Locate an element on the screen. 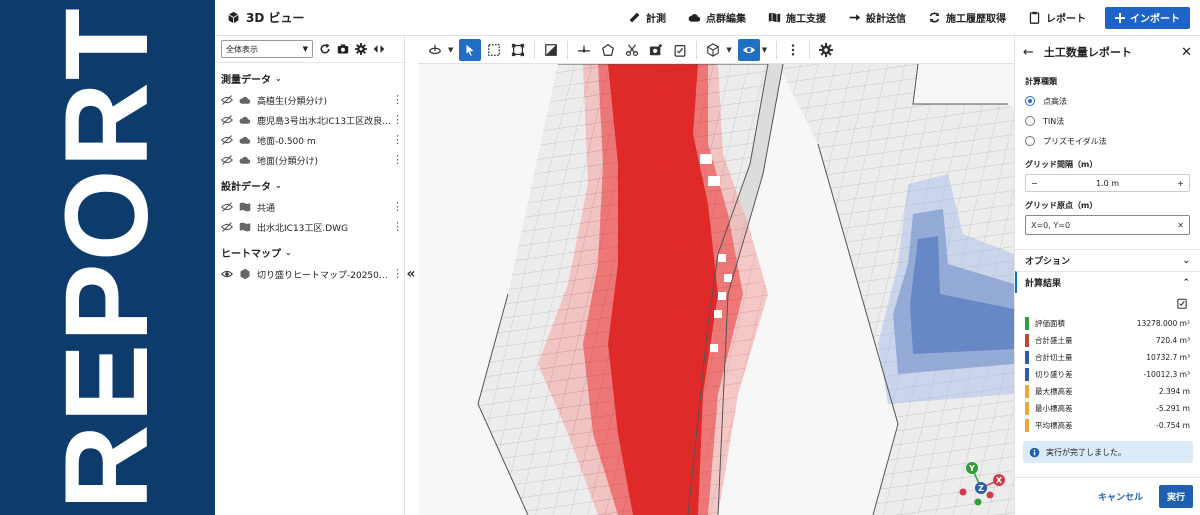  menu-pointcloud-edit: 点群編集 is located at coordinates (717, 17).